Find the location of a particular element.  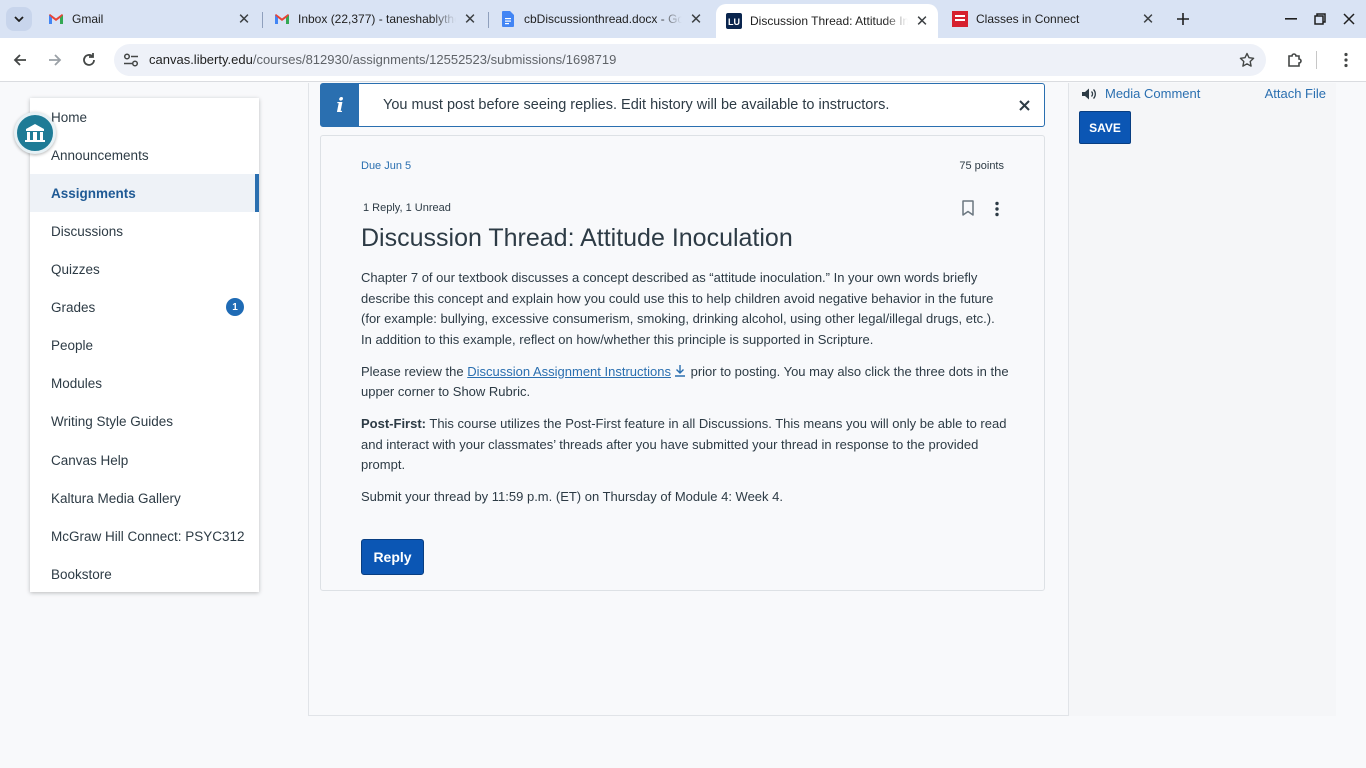

points-possible: 75 points is located at coordinates (981, 166).